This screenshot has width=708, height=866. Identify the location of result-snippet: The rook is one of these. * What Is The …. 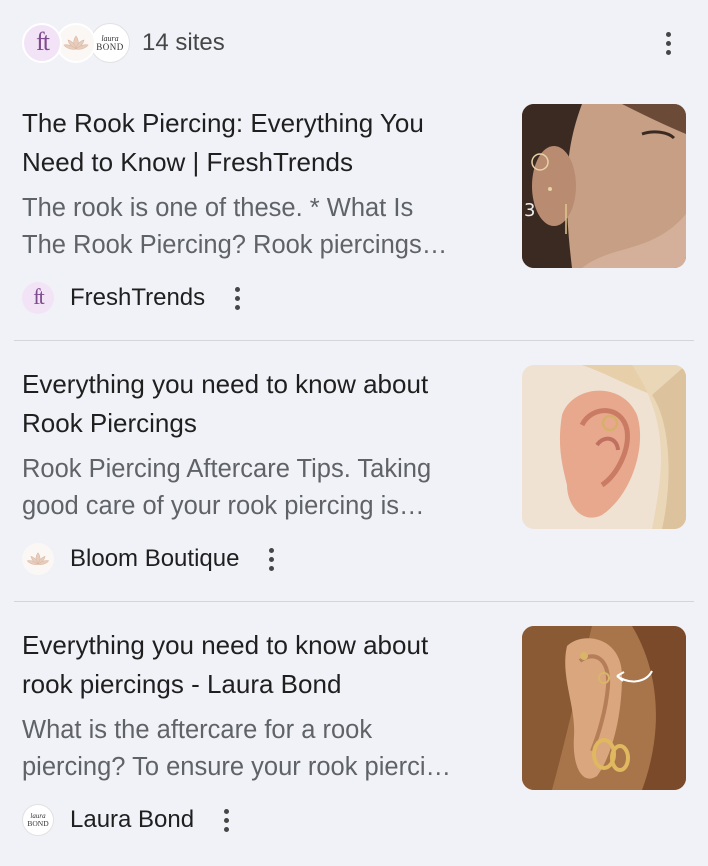
(235, 226).